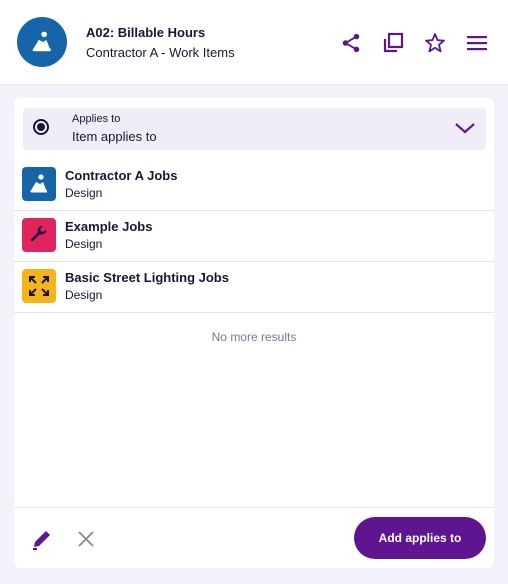  I want to click on copy-button, so click(393, 43).